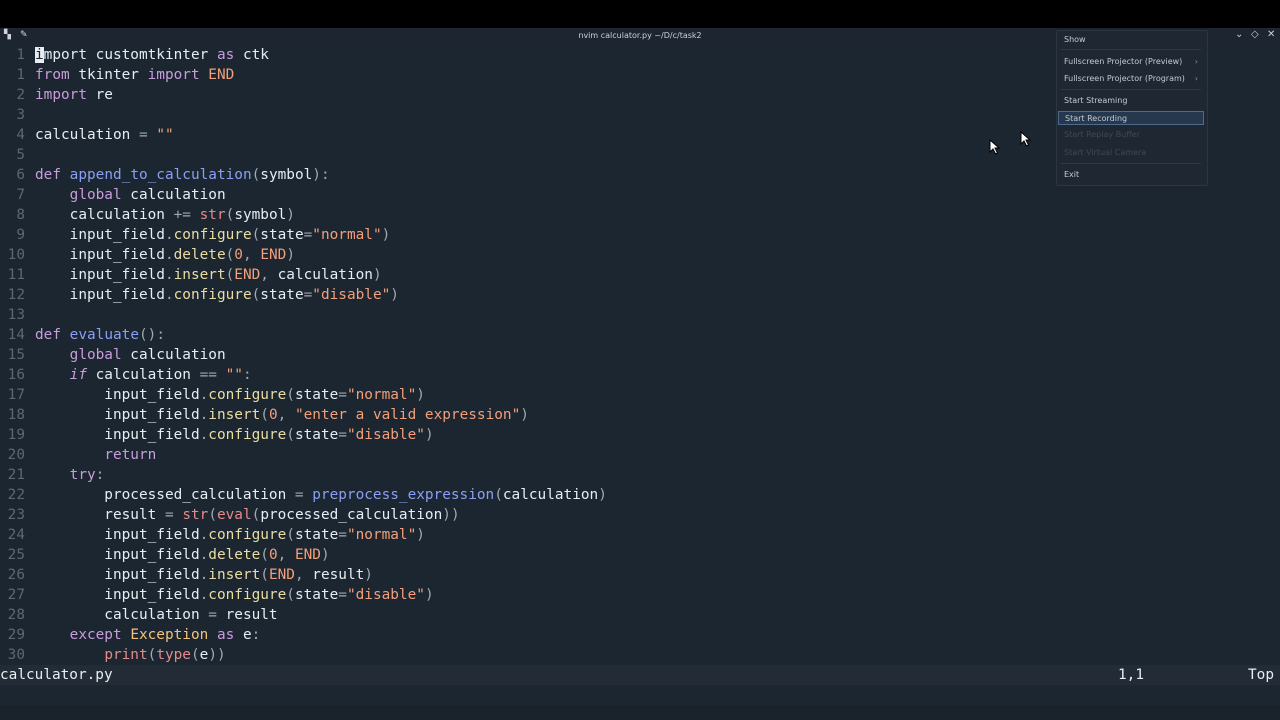 The width and height of the screenshot is (1280, 720). I want to click on line-number: 22, so click(16, 495).